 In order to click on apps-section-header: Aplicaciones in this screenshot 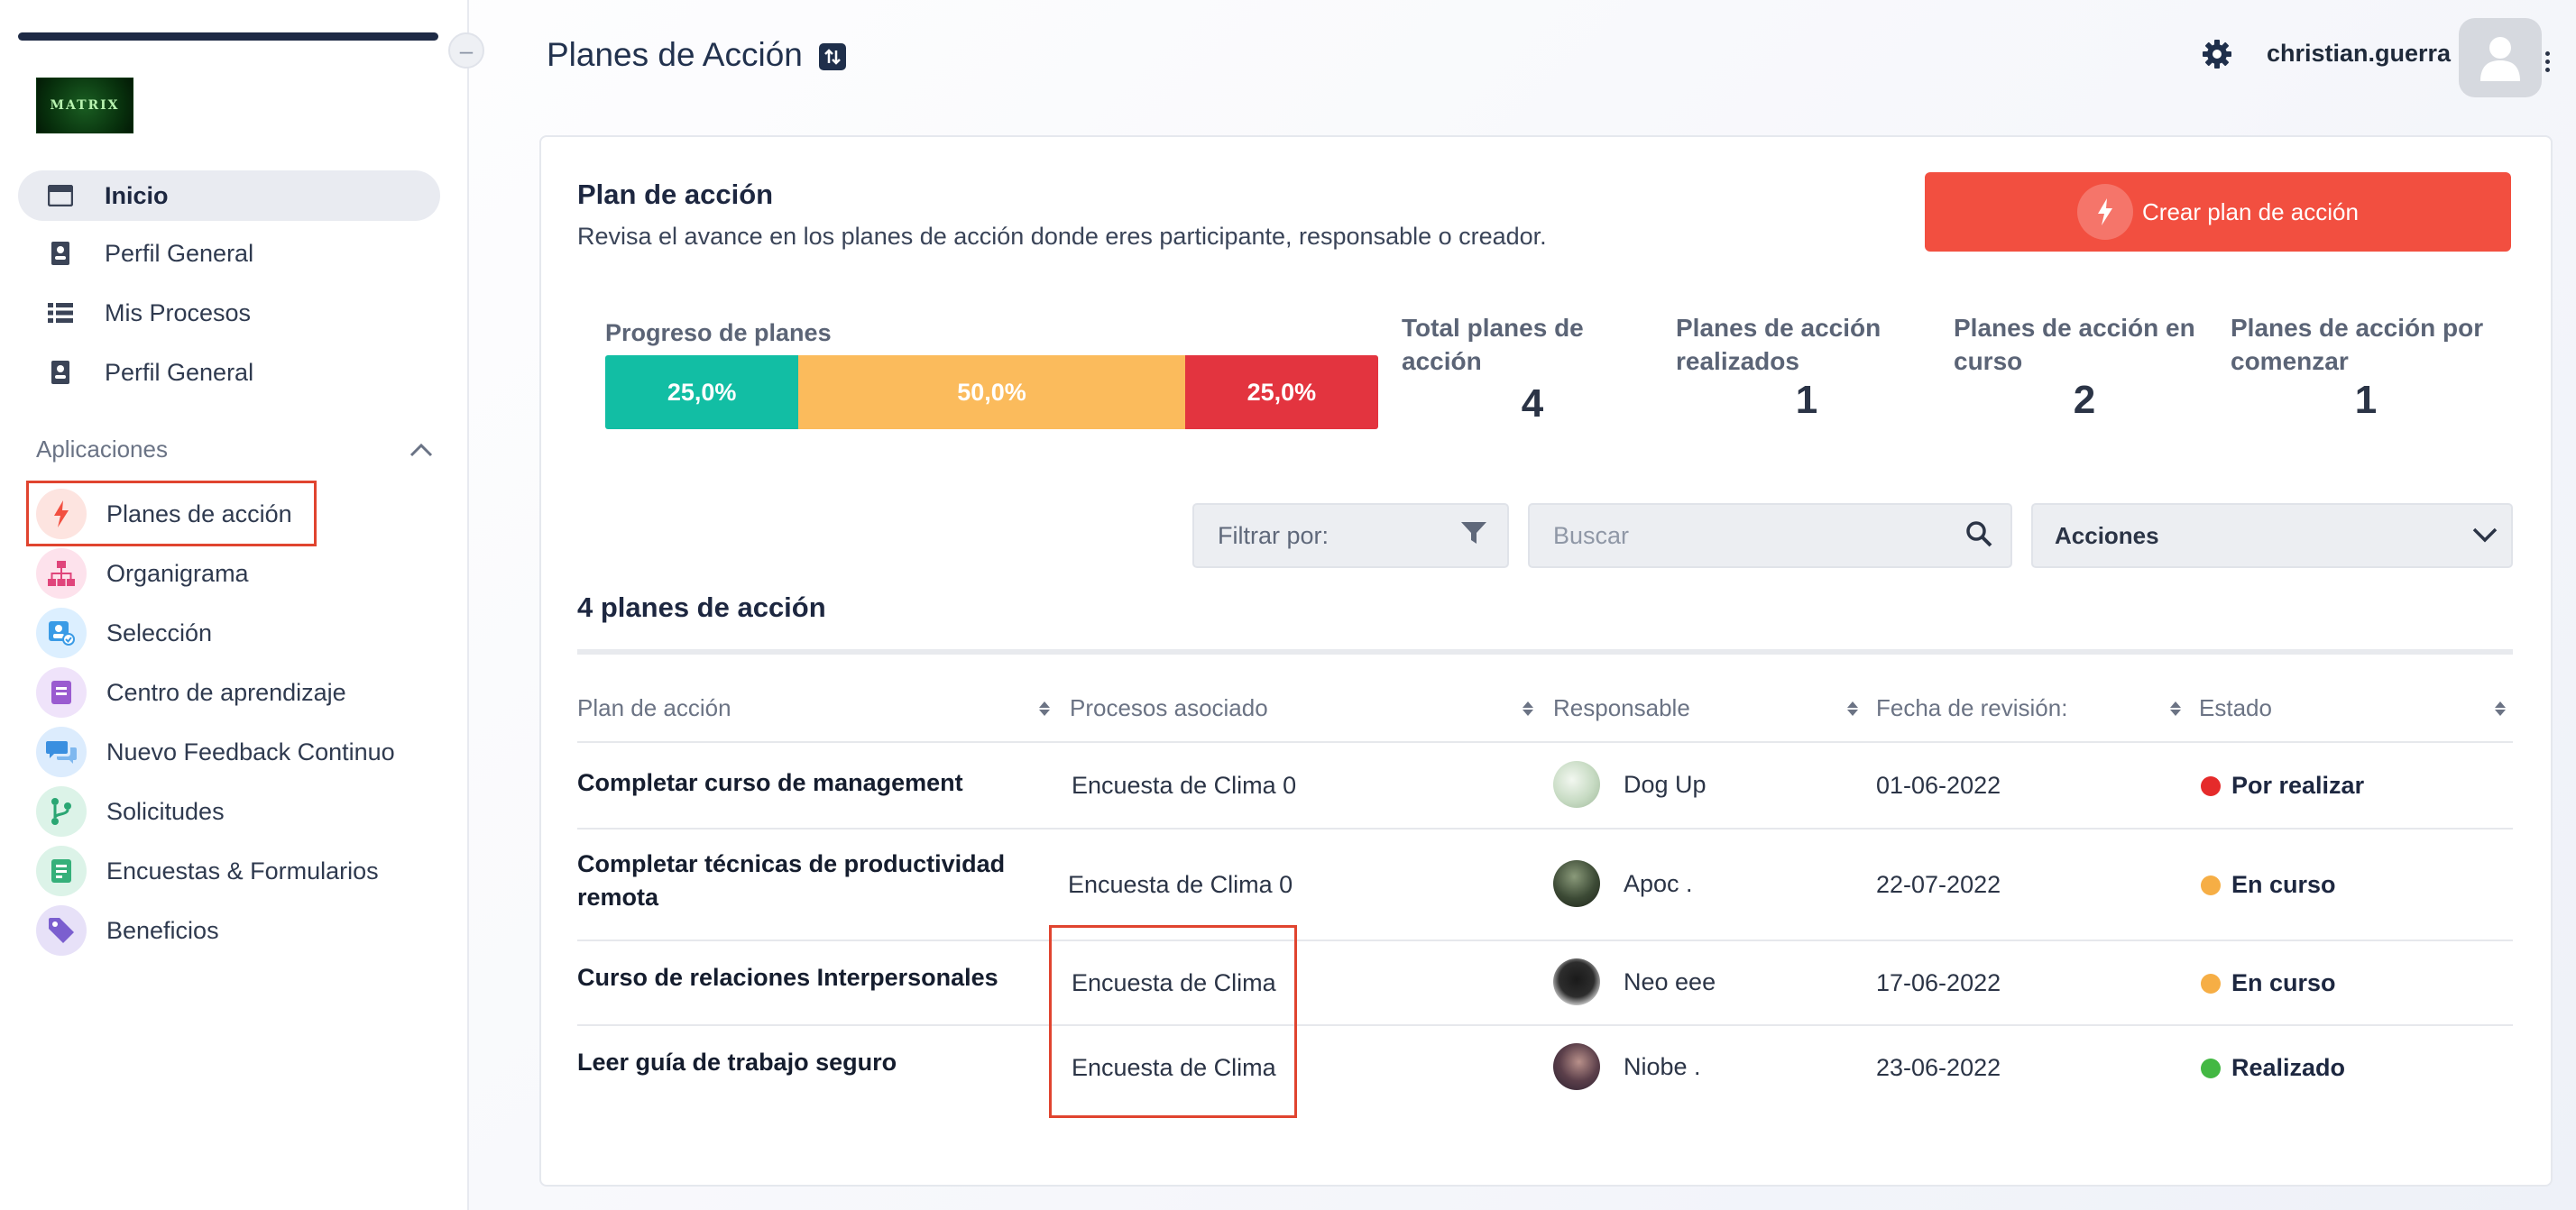, I will do `click(235, 449)`.